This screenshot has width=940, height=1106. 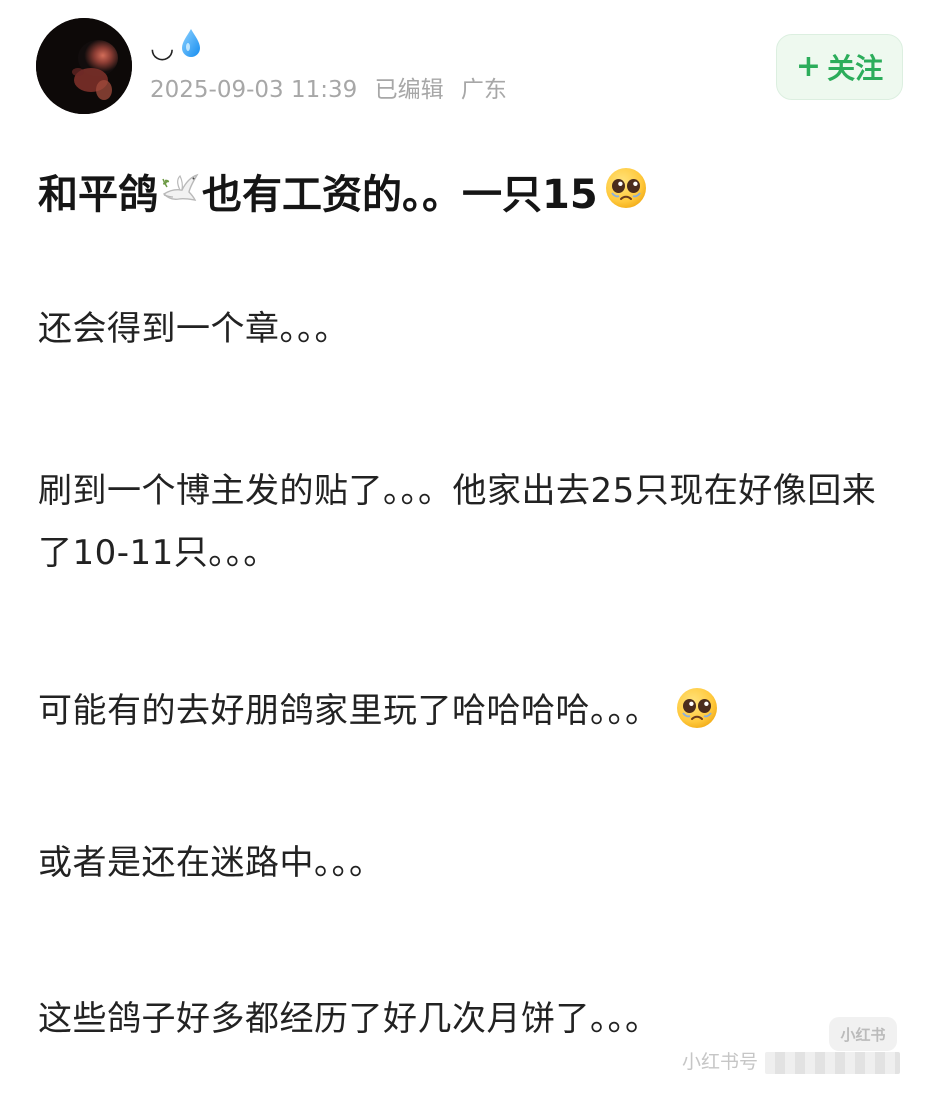 I want to click on follow-button: + 关注, so click(x=839, y=67).